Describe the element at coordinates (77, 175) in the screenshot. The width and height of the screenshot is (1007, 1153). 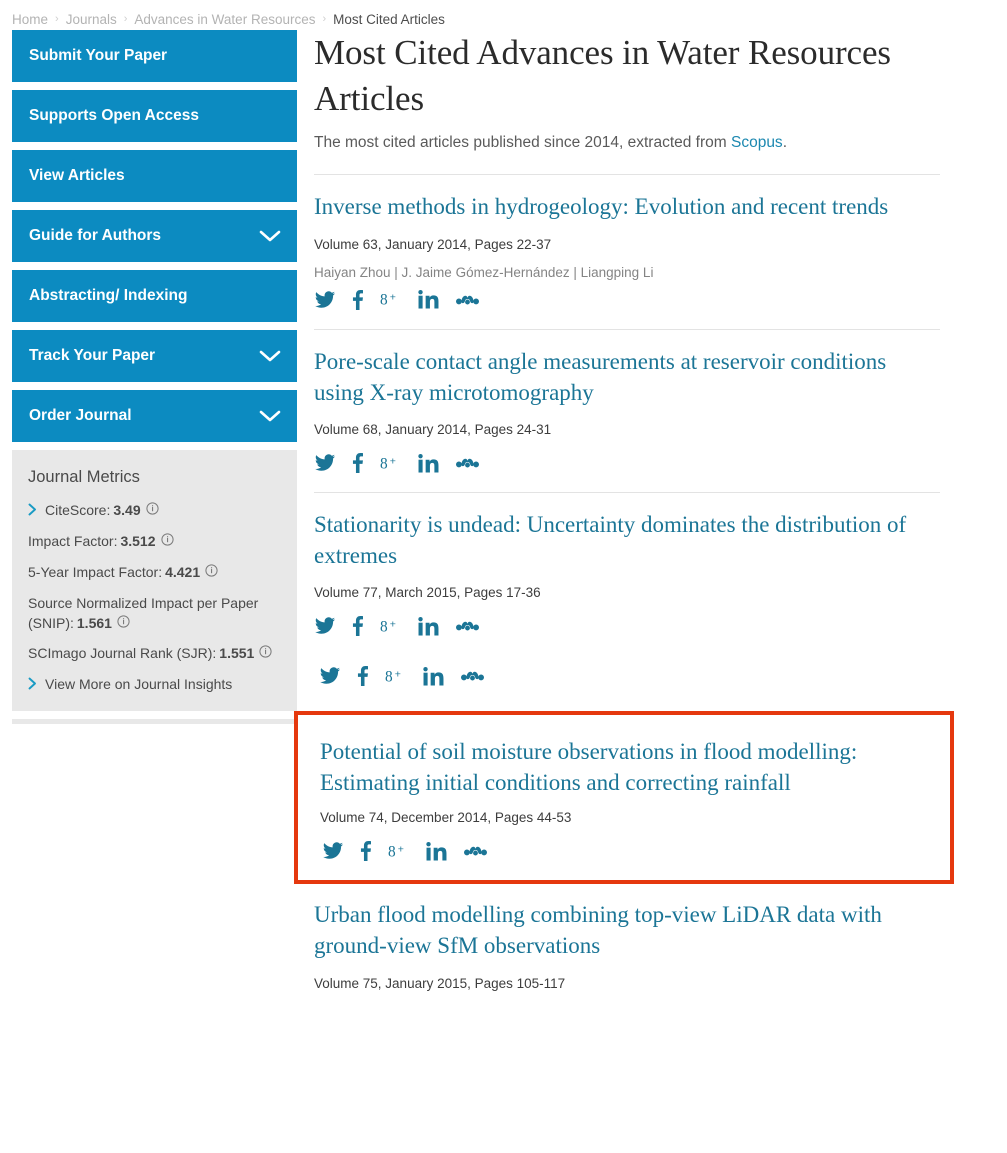
I see `sidebar-item-label: View Articles` at that location.